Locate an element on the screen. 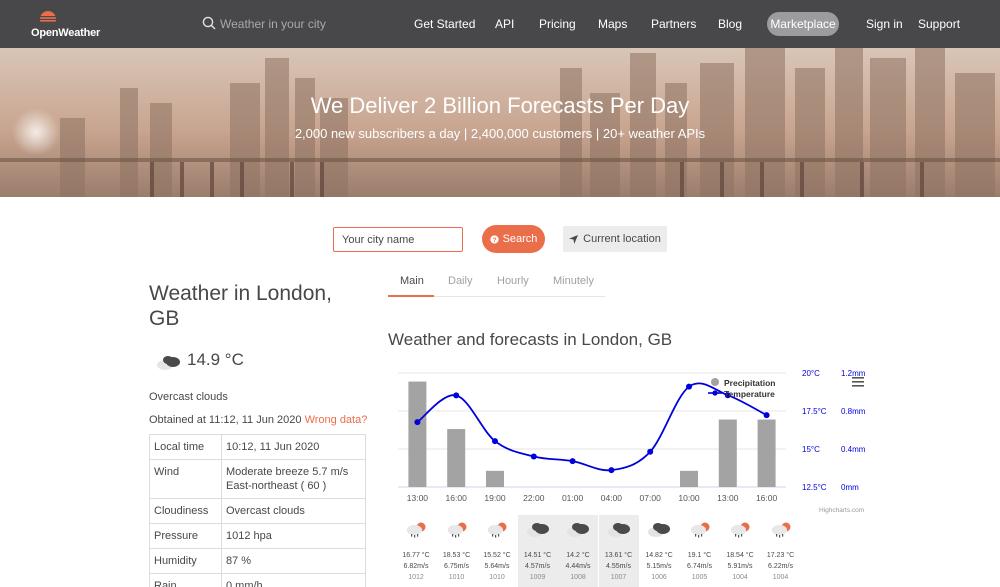 This screenshot has width=1000, height=587. forecast-hour-item: 17.23 °C 6.22m/s 1004 is located at coordinates (781, 551).